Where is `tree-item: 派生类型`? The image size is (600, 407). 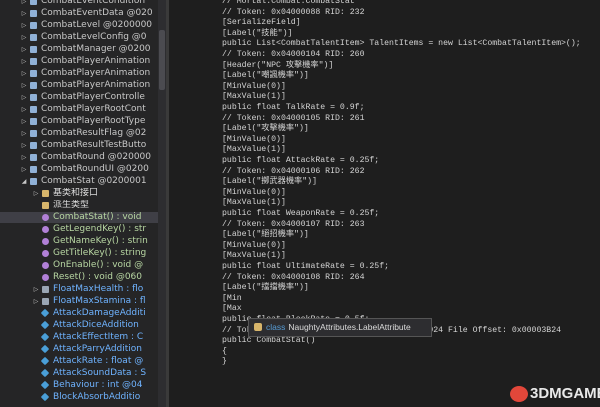
tree-item: 派生类型 is located at coordinates (79, 205).